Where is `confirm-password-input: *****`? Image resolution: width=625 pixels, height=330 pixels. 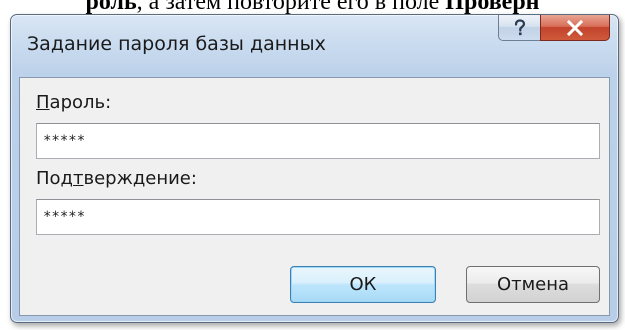
confirm-password-input: ***** is located at coordinates (318, 217).